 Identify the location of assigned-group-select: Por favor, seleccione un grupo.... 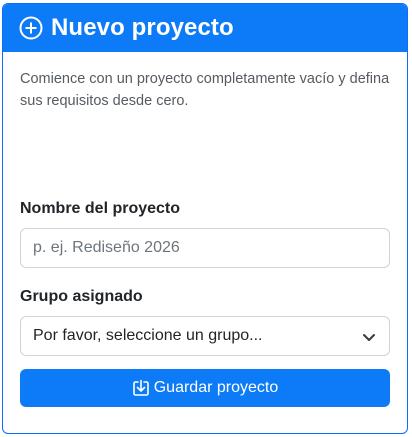
(205, 336).